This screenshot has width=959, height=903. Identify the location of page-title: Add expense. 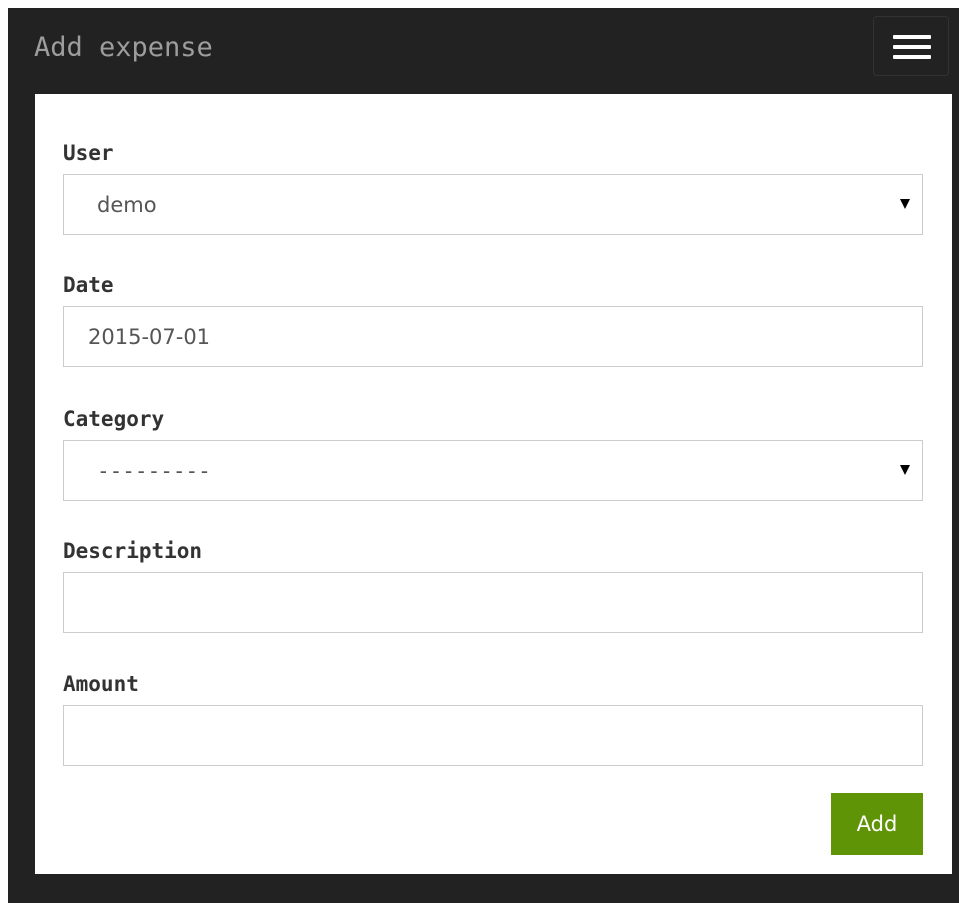
(123, 47).